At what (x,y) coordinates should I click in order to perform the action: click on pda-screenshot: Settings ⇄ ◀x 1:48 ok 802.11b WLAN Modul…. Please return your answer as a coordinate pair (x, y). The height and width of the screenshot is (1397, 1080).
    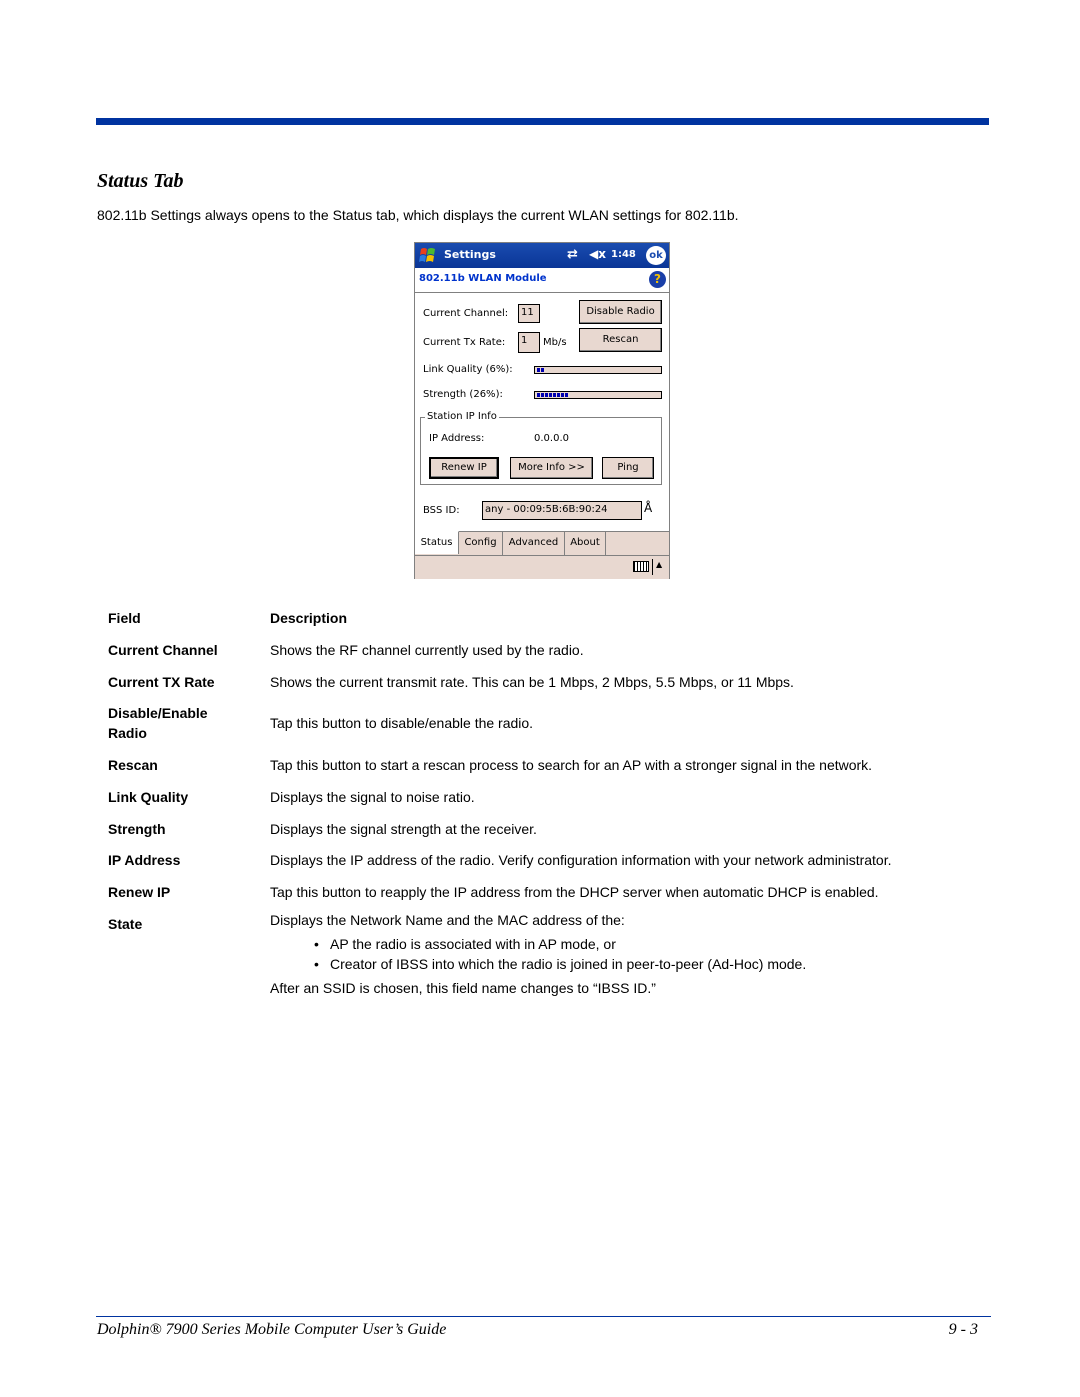
    Looking at the image, I should click on (542, 410).